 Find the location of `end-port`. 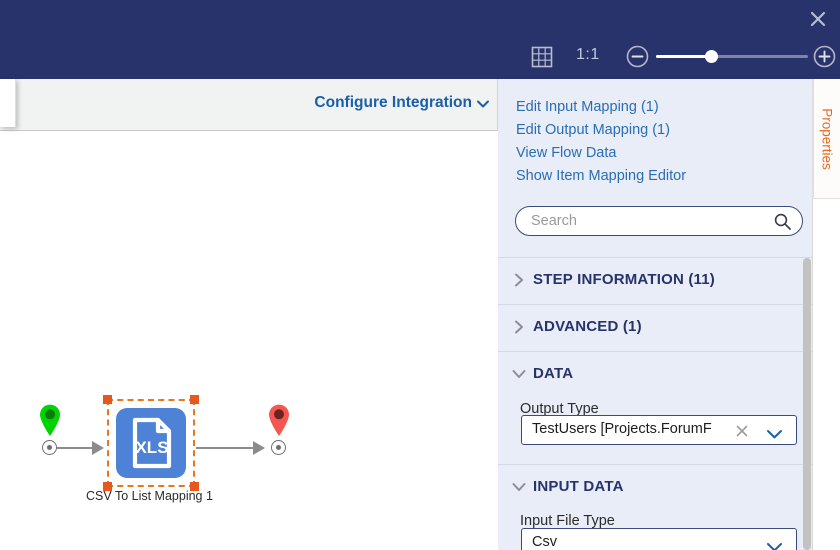

end-port is located at coordinates (278, 447).